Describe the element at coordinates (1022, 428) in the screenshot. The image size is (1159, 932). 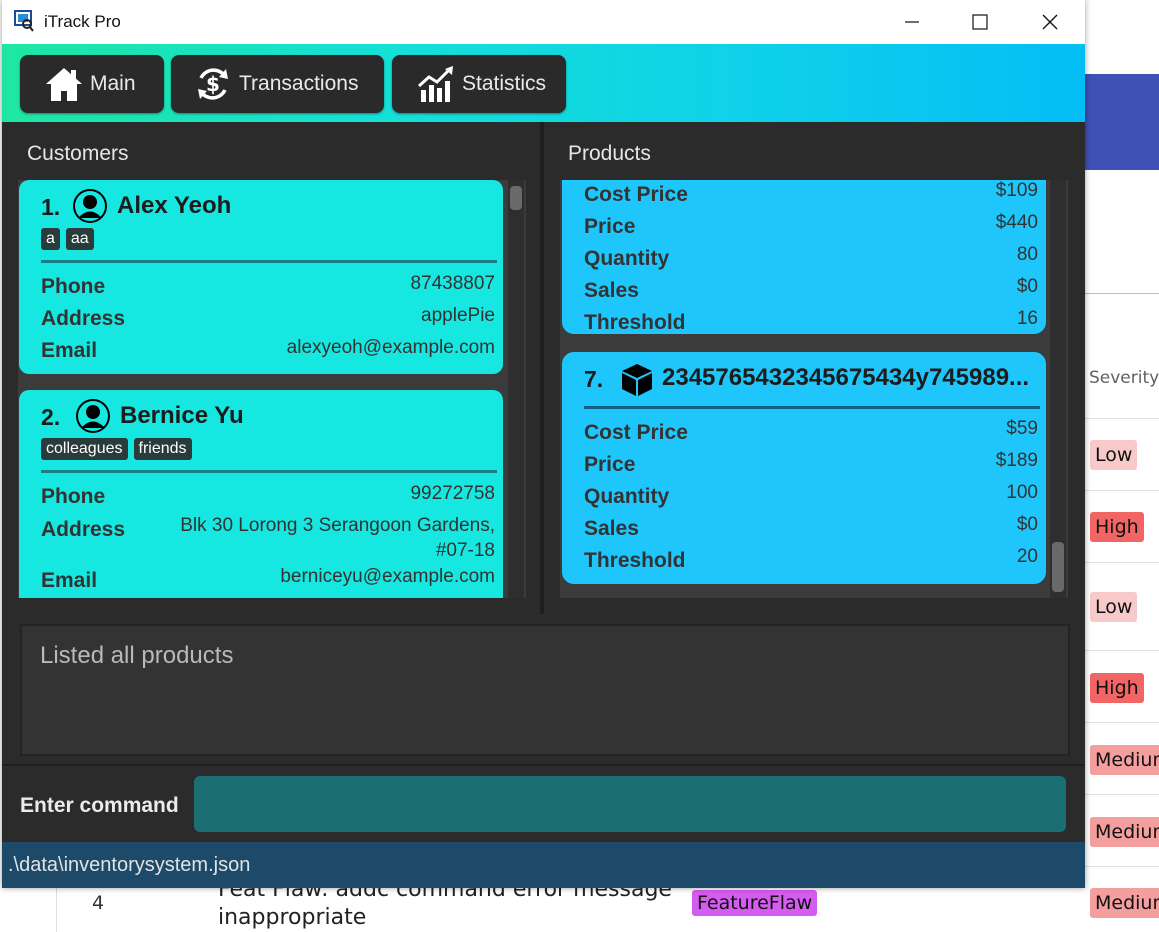
I see `cost-price-value: $59` at that location.